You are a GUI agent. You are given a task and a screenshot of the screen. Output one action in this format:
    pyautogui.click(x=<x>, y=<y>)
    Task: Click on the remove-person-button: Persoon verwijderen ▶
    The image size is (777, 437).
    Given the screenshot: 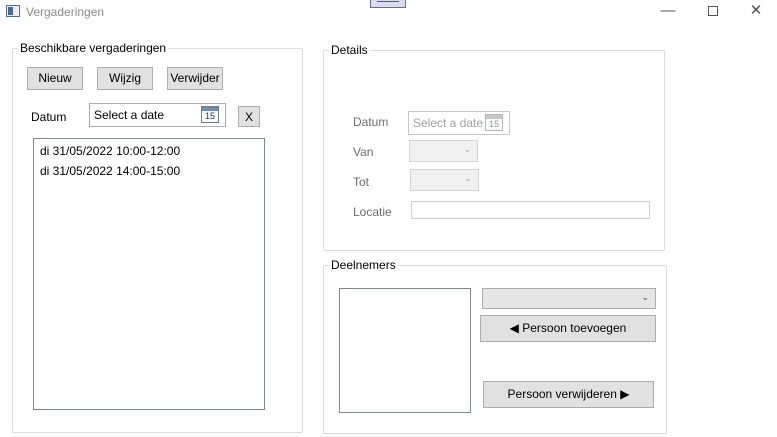 What is the action you would take?
    pyautogui.click(x=568, y=394)
    